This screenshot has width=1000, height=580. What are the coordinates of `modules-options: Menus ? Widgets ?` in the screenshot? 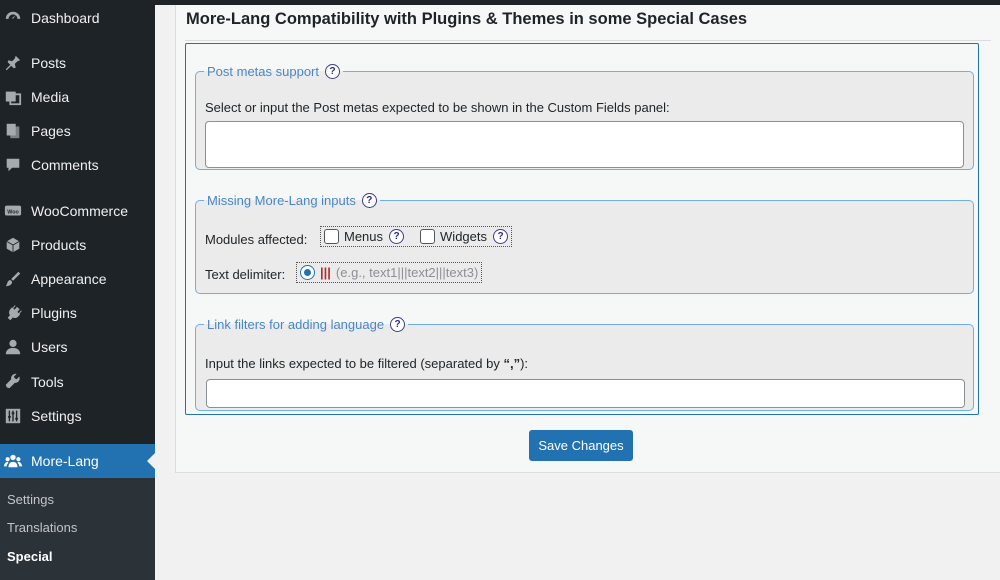 It's located at (416, 236).